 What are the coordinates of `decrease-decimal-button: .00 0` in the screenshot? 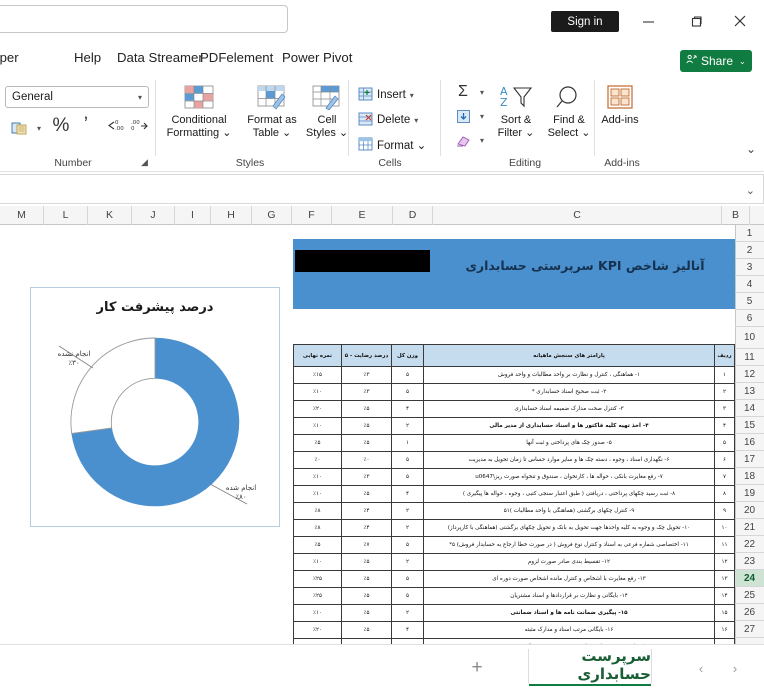 It's located at (140, 126).